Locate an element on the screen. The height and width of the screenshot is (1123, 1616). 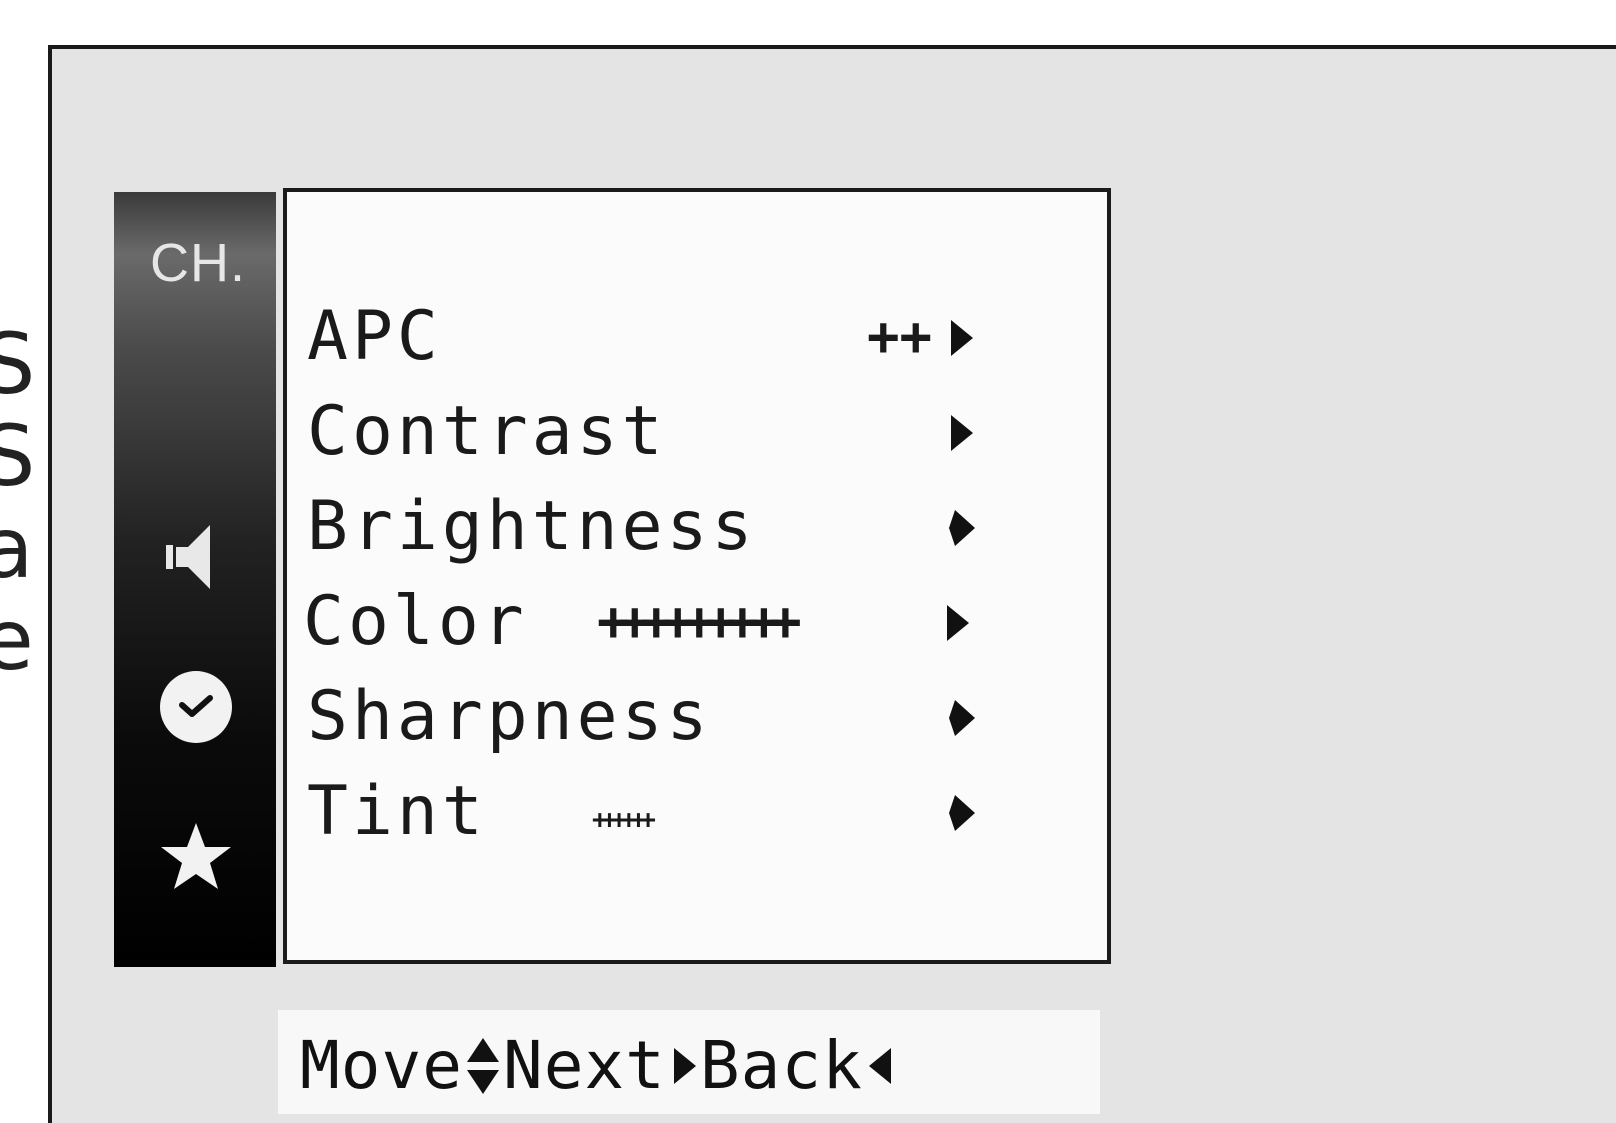
star-icon is located at coordinates (196, 857).